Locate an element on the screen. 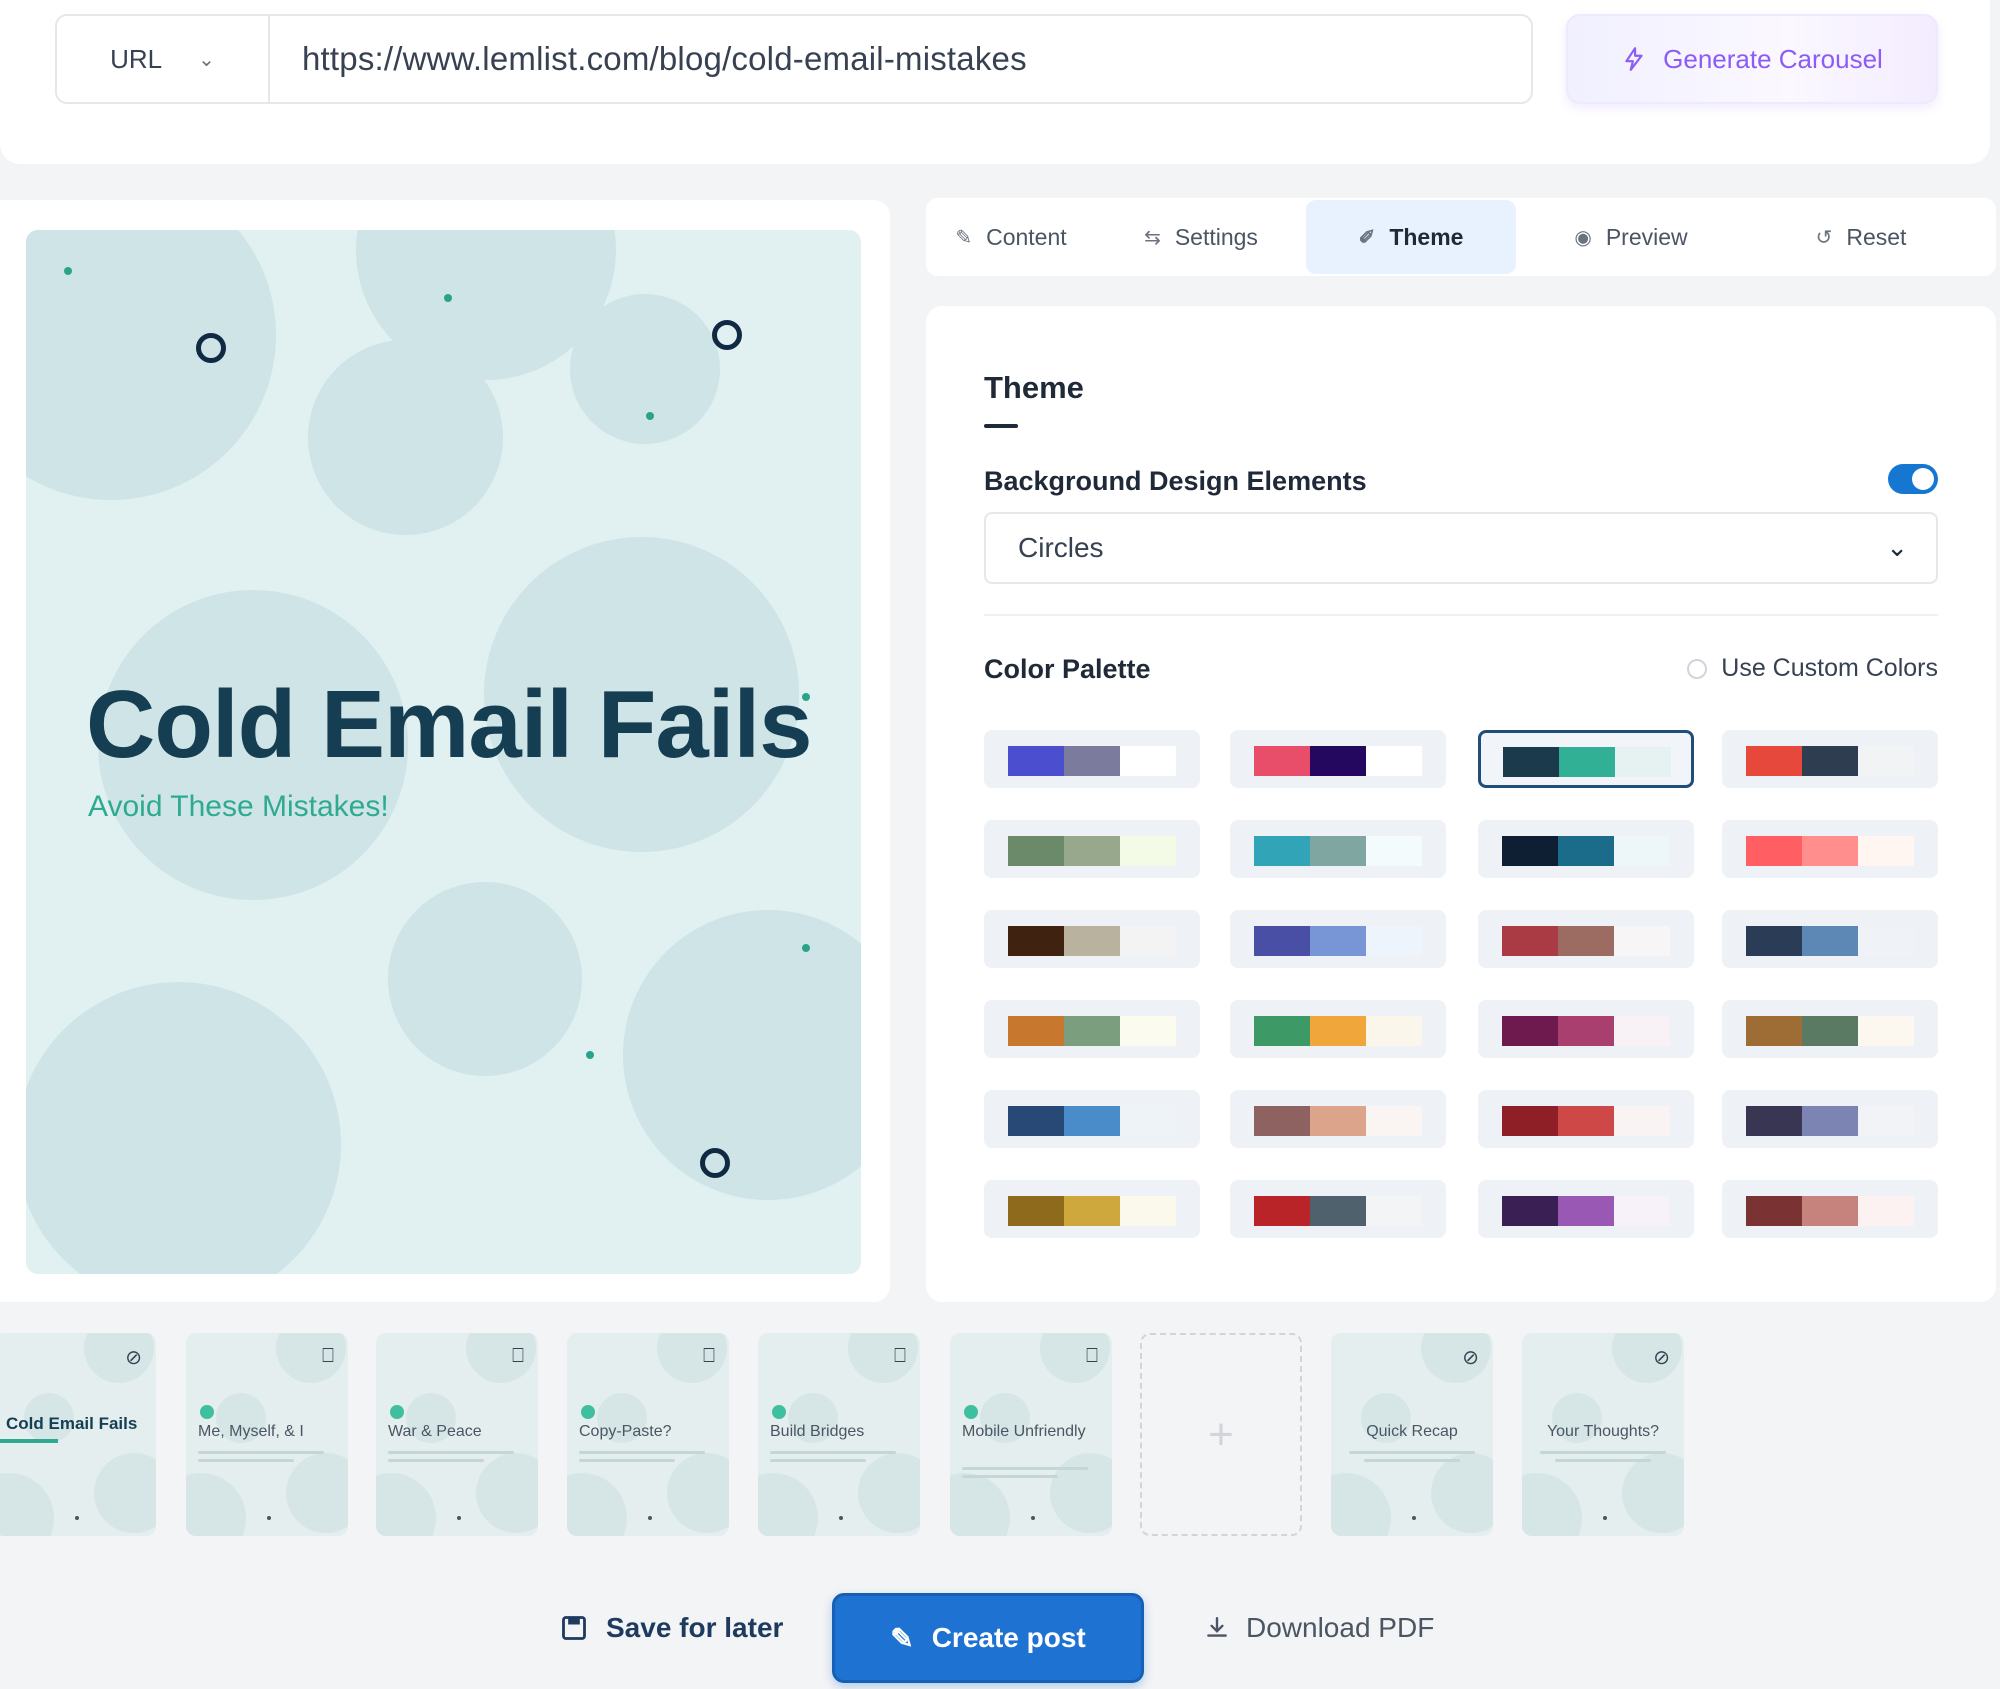  create-post-button: ✎ Create post is located at coordinates (988, 1638).